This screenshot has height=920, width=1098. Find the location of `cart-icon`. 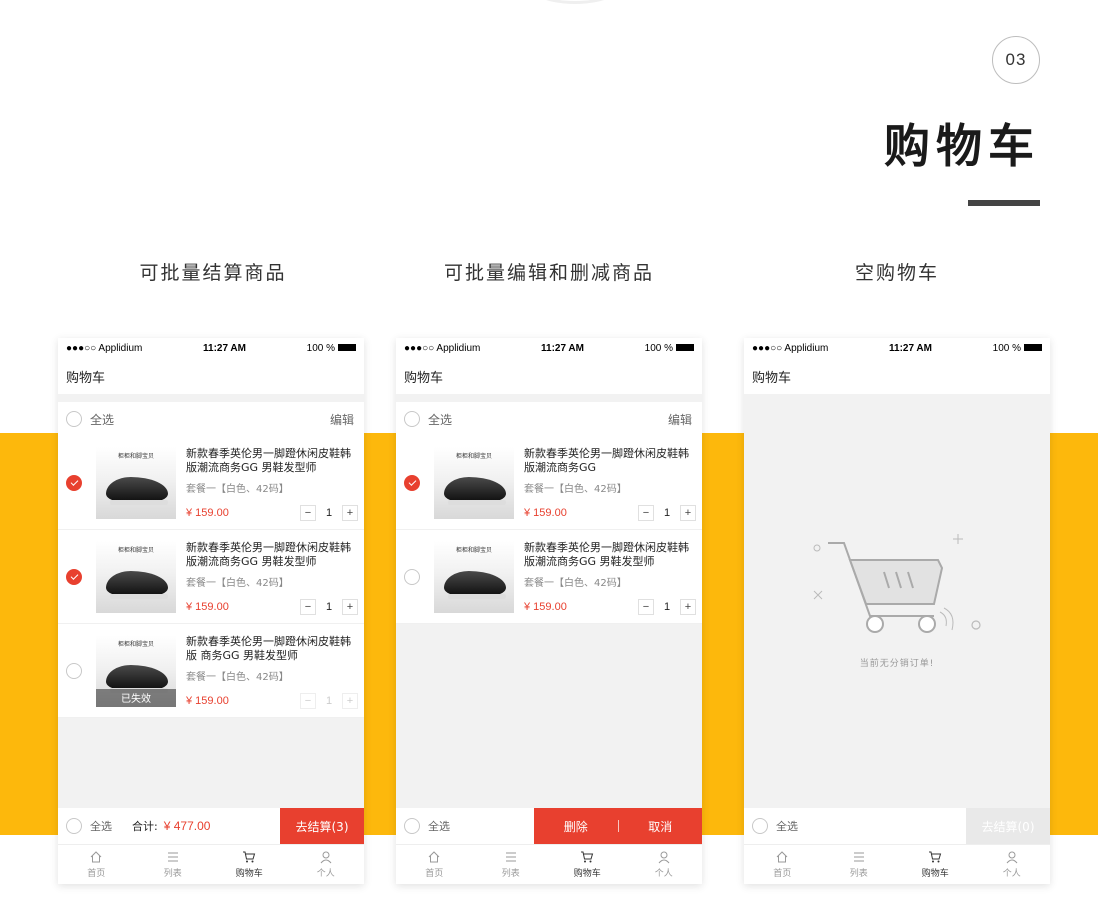

cart-icon is located at coordinates (935, 857).